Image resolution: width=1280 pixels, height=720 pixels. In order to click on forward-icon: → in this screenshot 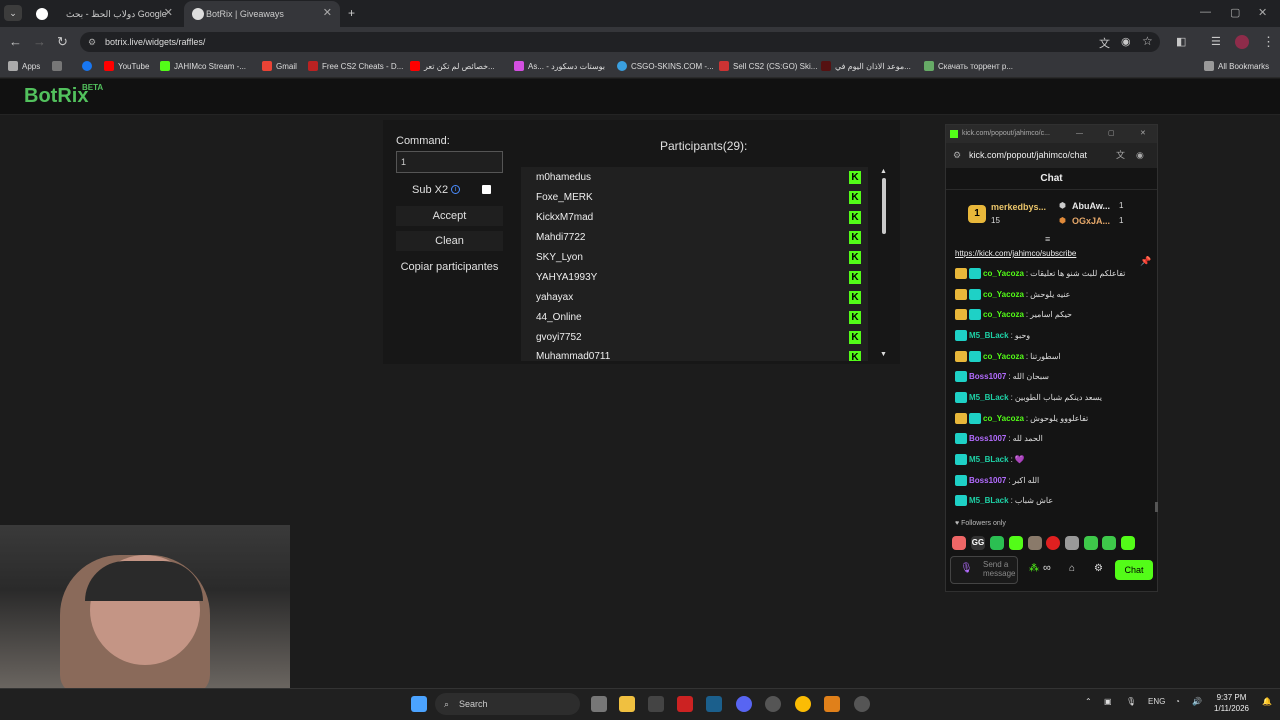, I will do `click(39, 41)`.